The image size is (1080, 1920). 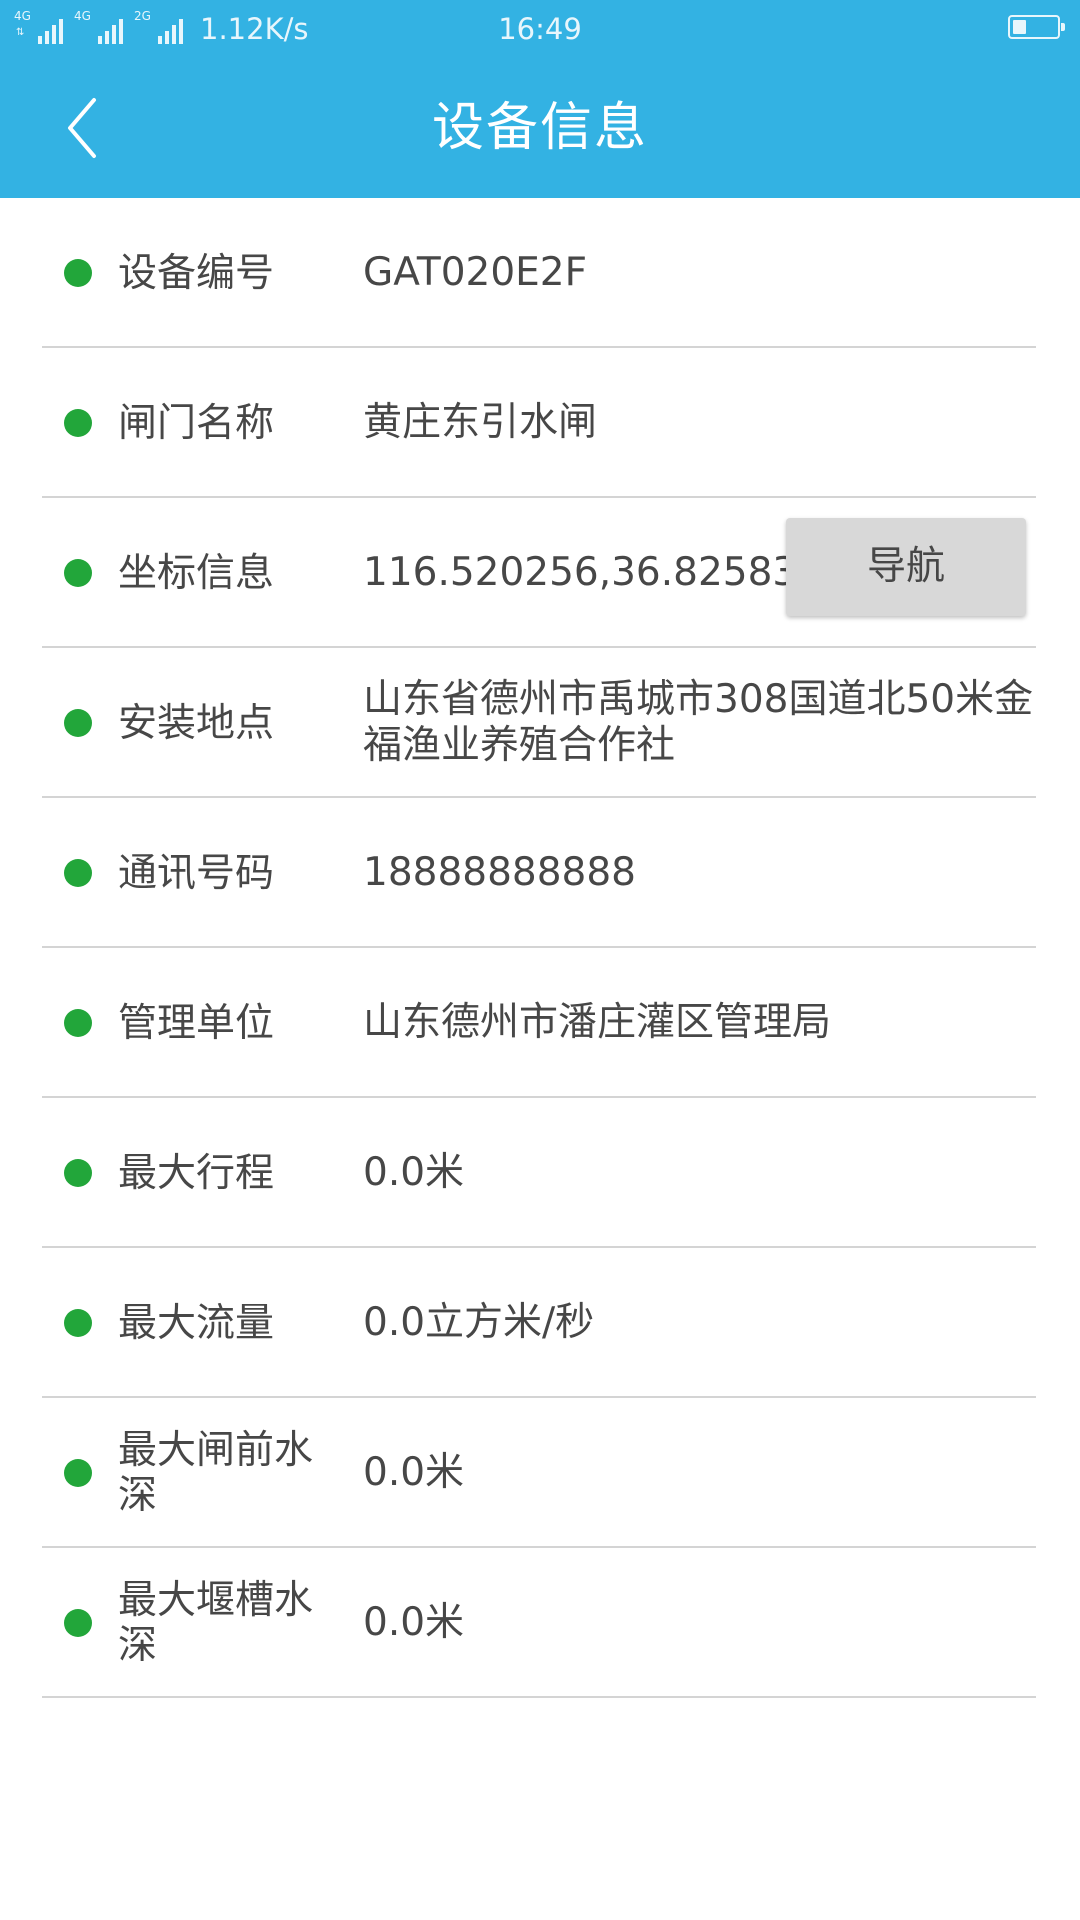 I want to click on field-label: 设备编号, so click(x=196, y=273).